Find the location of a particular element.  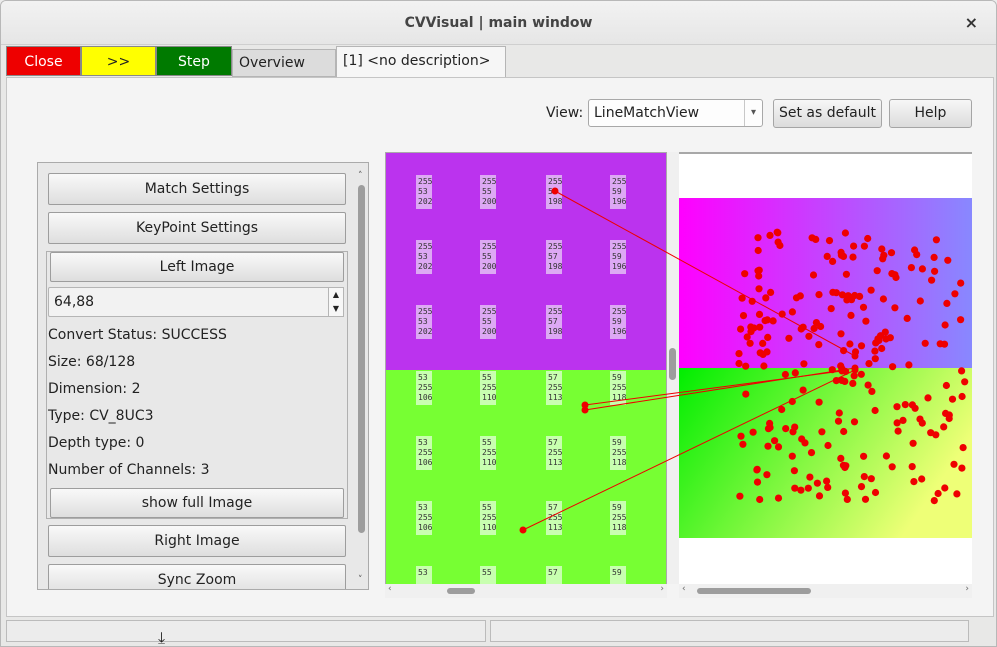

tab-overview: Overview is located at coordinates (284, 63).